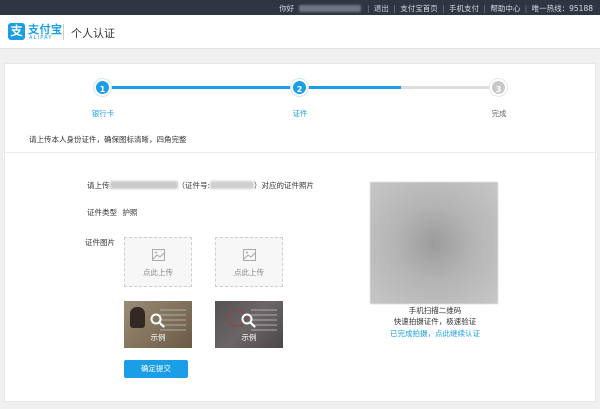 The image size is (600, 409). I want to click on name-blurred, so click(143, 185).